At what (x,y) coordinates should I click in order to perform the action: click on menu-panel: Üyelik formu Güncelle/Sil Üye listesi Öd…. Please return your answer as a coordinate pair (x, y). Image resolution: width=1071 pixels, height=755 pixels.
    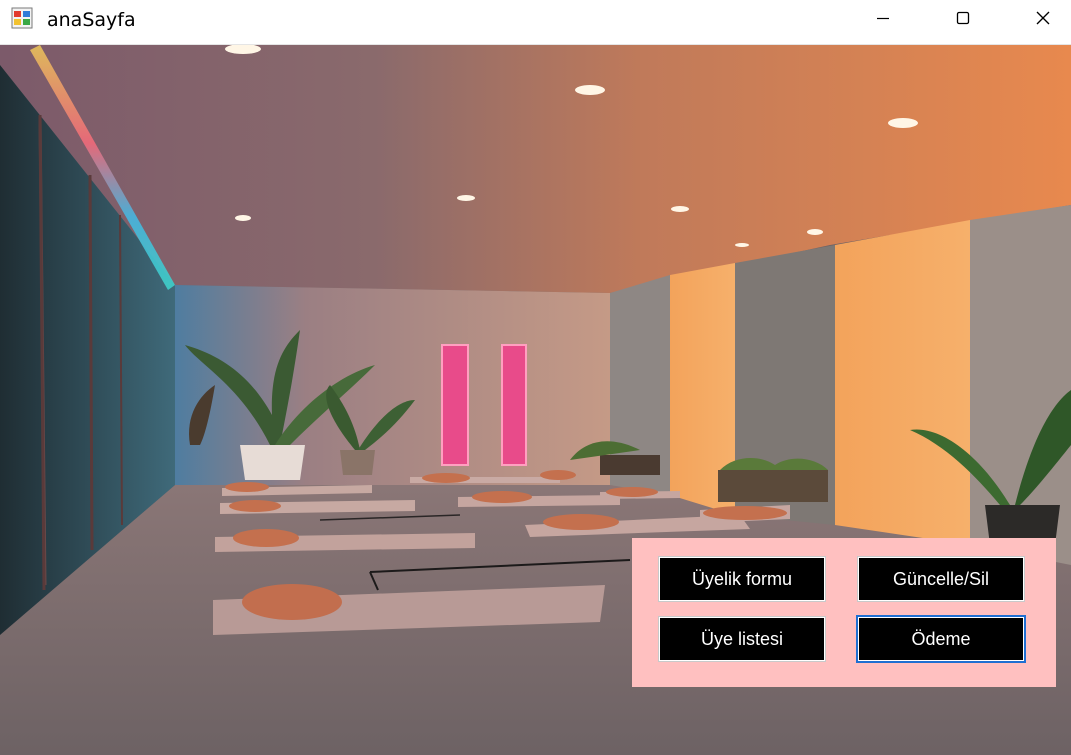
    Looking at the image, I should click on (844, 612).